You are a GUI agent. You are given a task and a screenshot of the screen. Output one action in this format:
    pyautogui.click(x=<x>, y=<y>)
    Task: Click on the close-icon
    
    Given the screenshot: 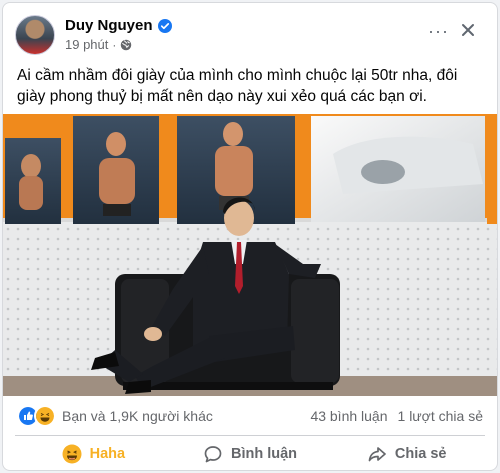 What is the action you would take?
    pyautogui.click(x=468, y=30)
    